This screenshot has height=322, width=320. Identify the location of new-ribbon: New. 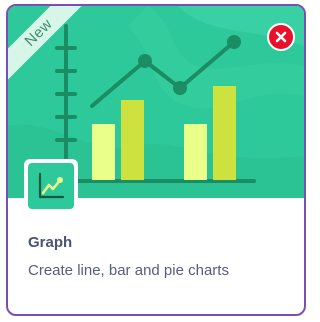
(48, 46).